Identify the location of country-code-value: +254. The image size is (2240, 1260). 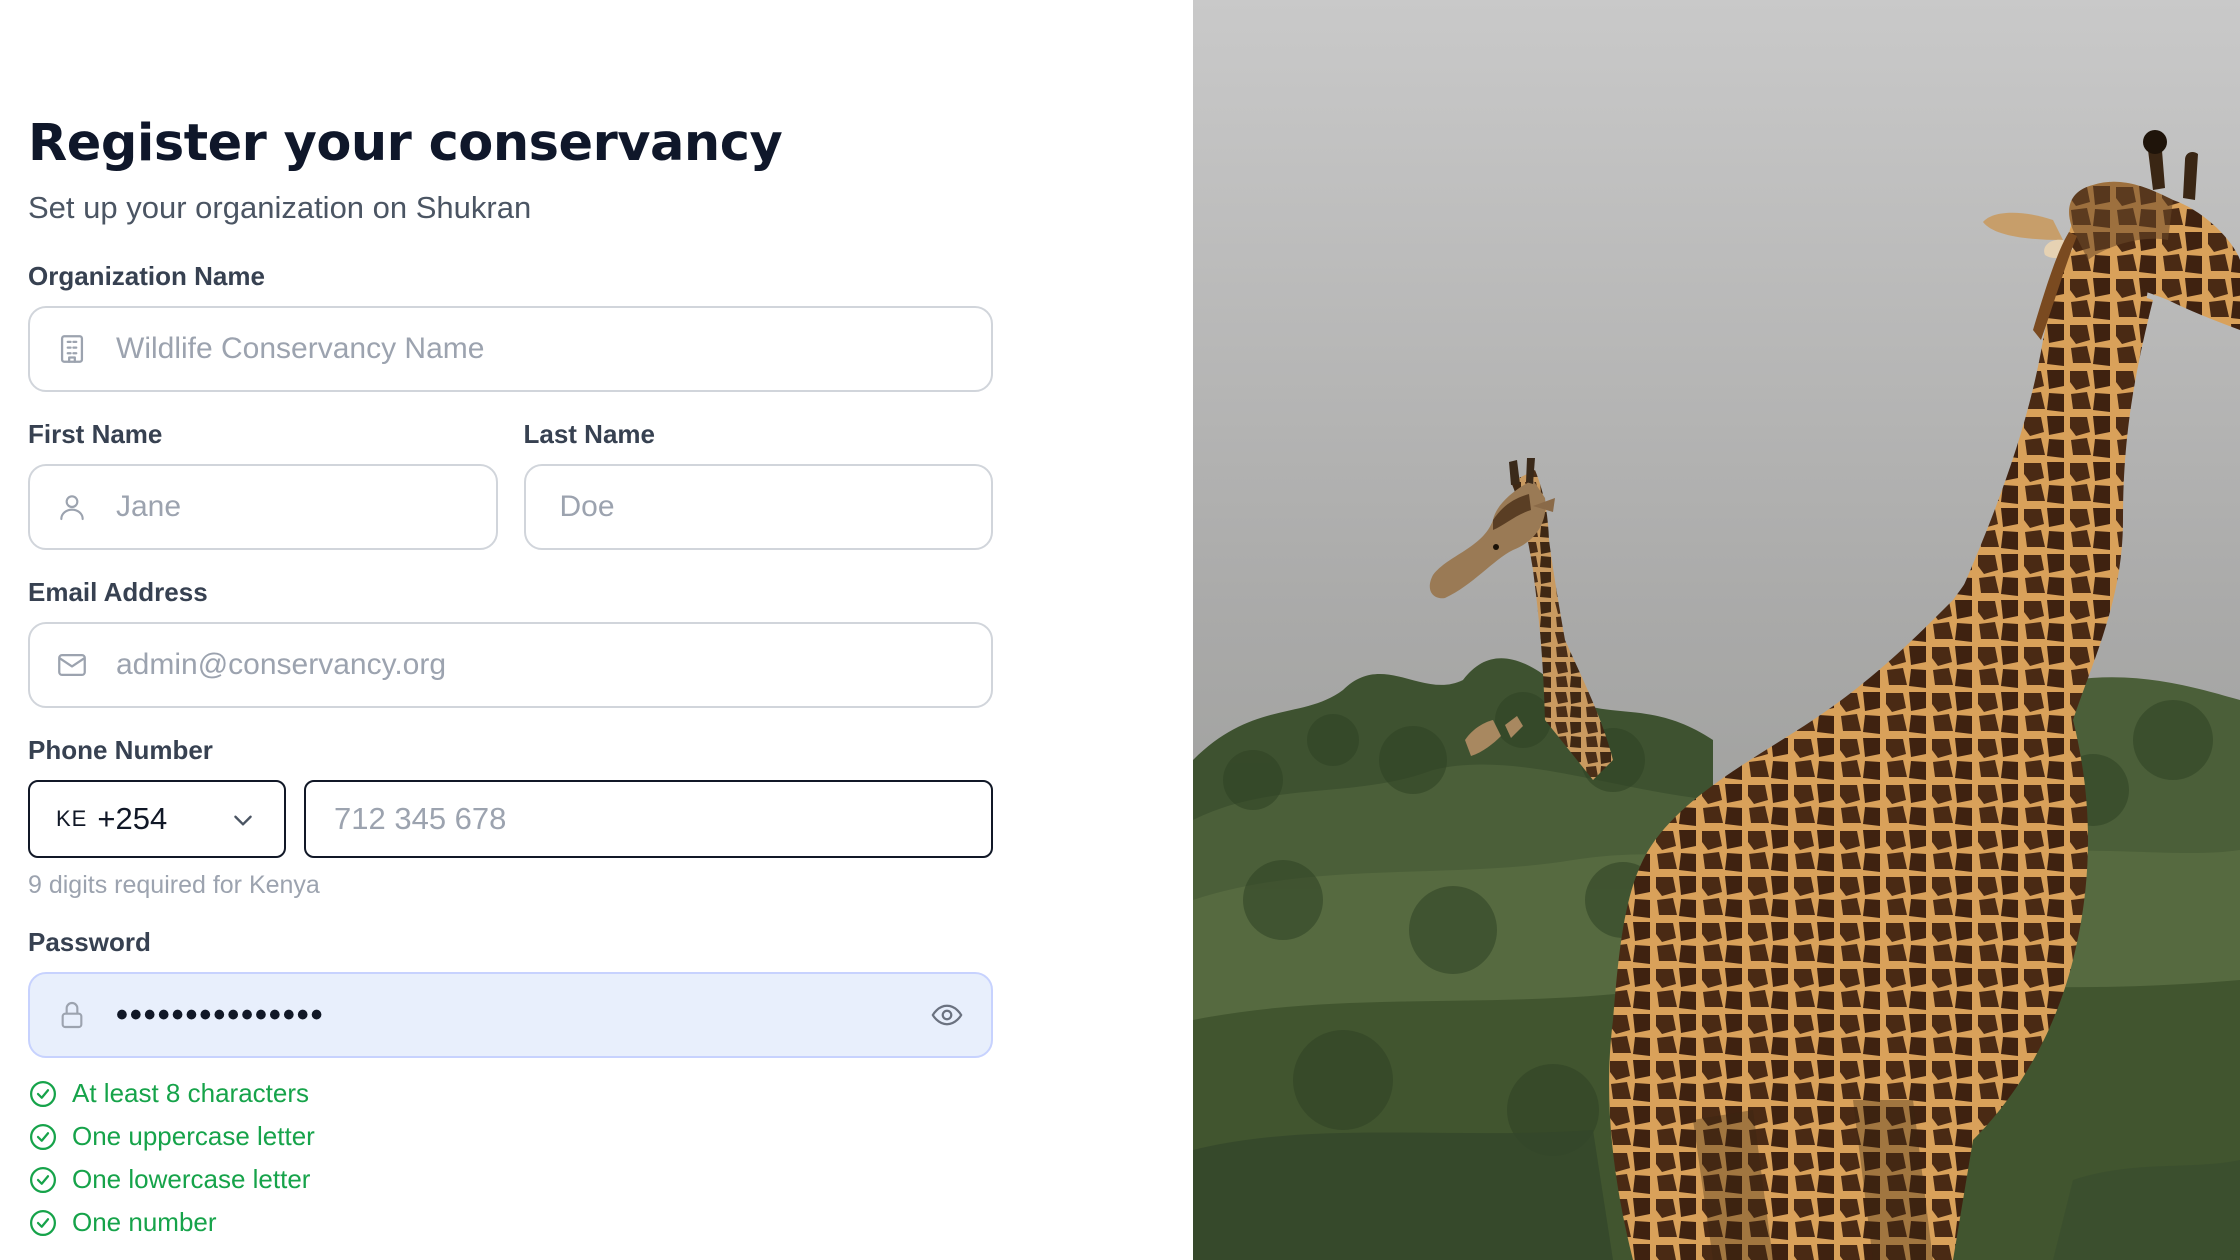
(132, 818).